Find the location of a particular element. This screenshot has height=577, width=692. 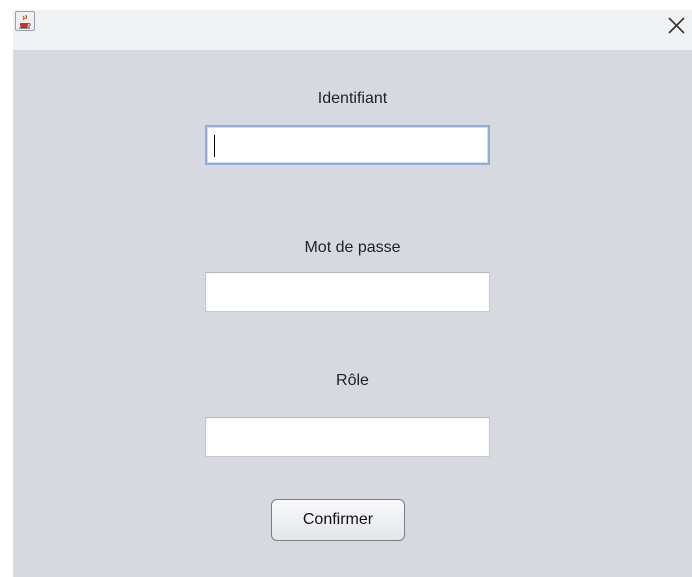

role-label: Rôle is located at coordinates (352, 380).